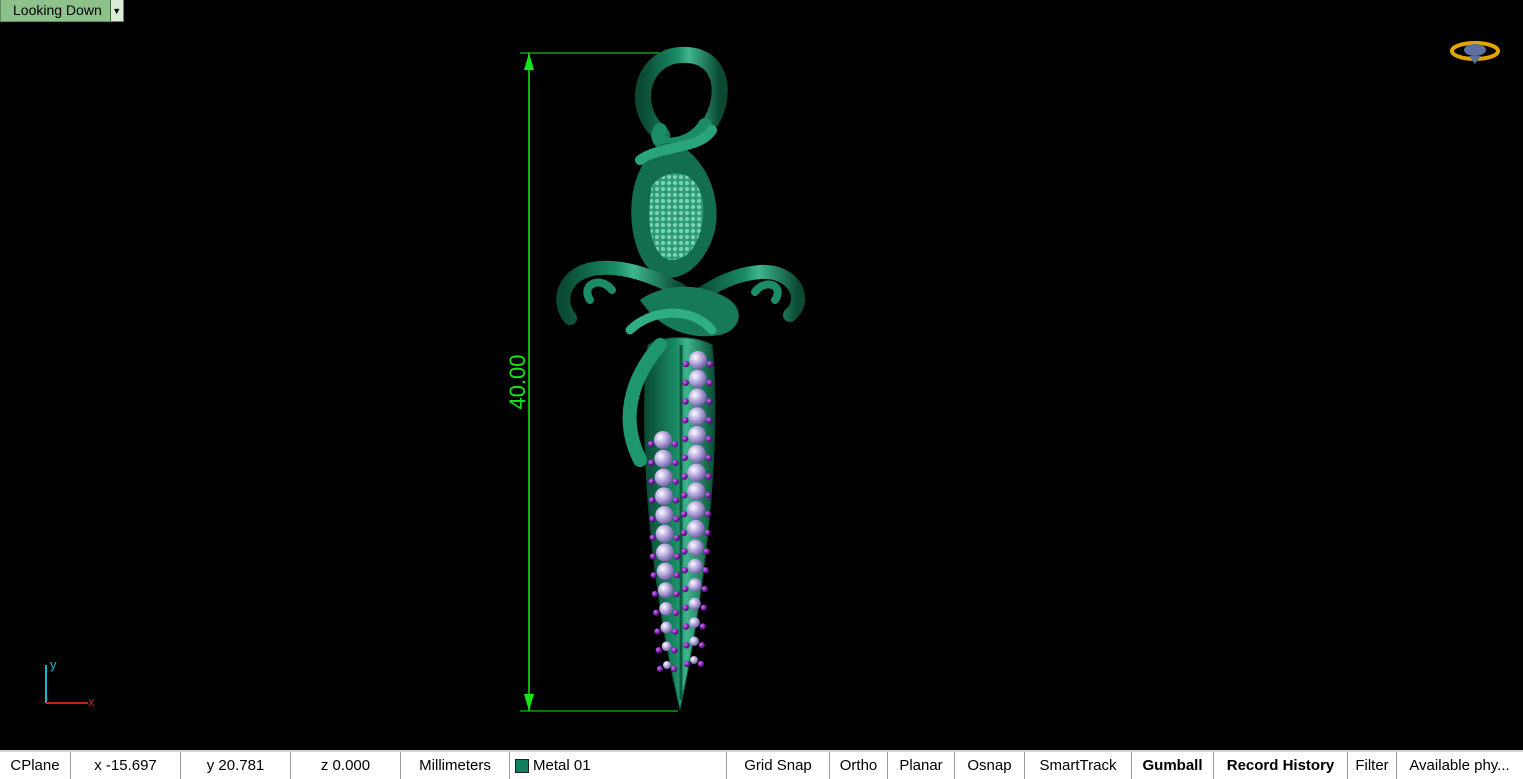 The height and width of the screenshot is (779, 1523). What do you see at coordinates (1281, 765) in the screenshot?
I see `record-history-toggle: Record History` at bounding box center [1281, 765].